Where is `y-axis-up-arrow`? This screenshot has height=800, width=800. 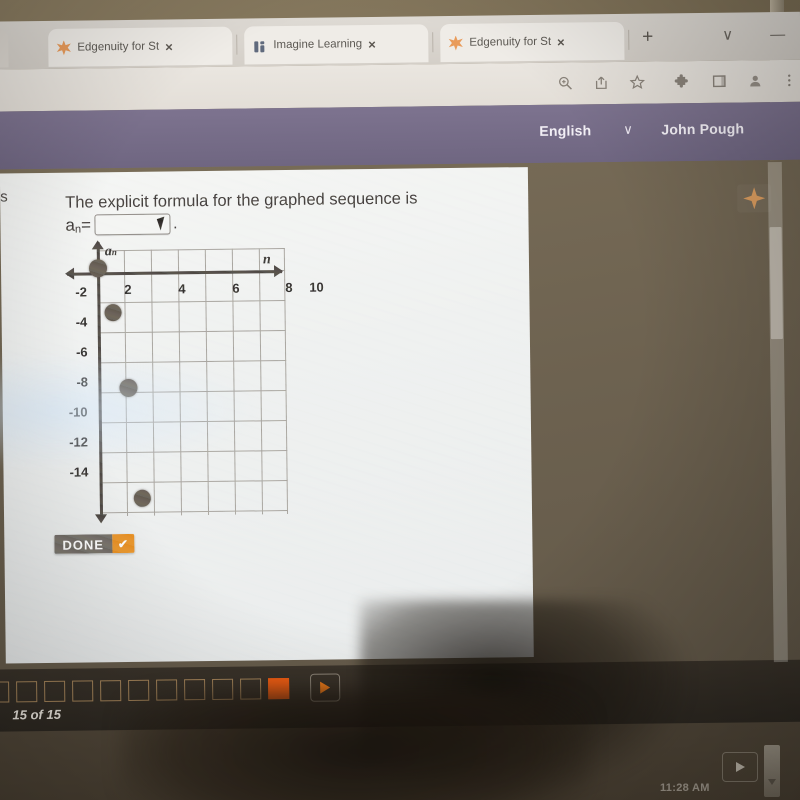 y-axis-up-arrow is located at coordinates (97, 245).